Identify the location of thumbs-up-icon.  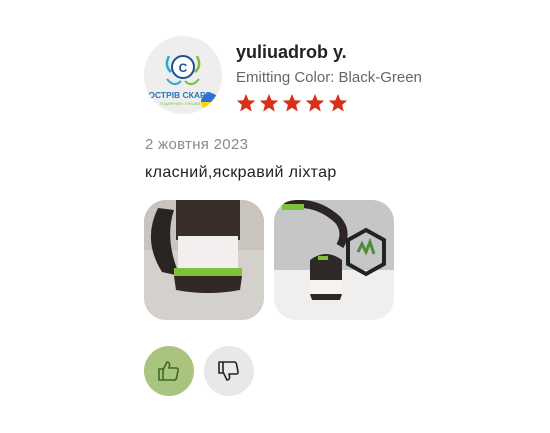
(168, 371).